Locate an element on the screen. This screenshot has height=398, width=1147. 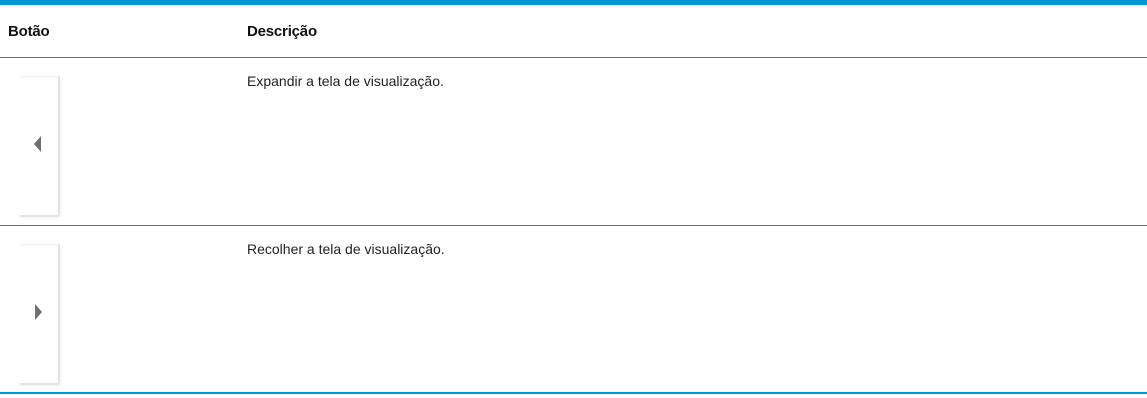
description-cell: Recolher a tela de visualização. is located at coordinates (346, 249).